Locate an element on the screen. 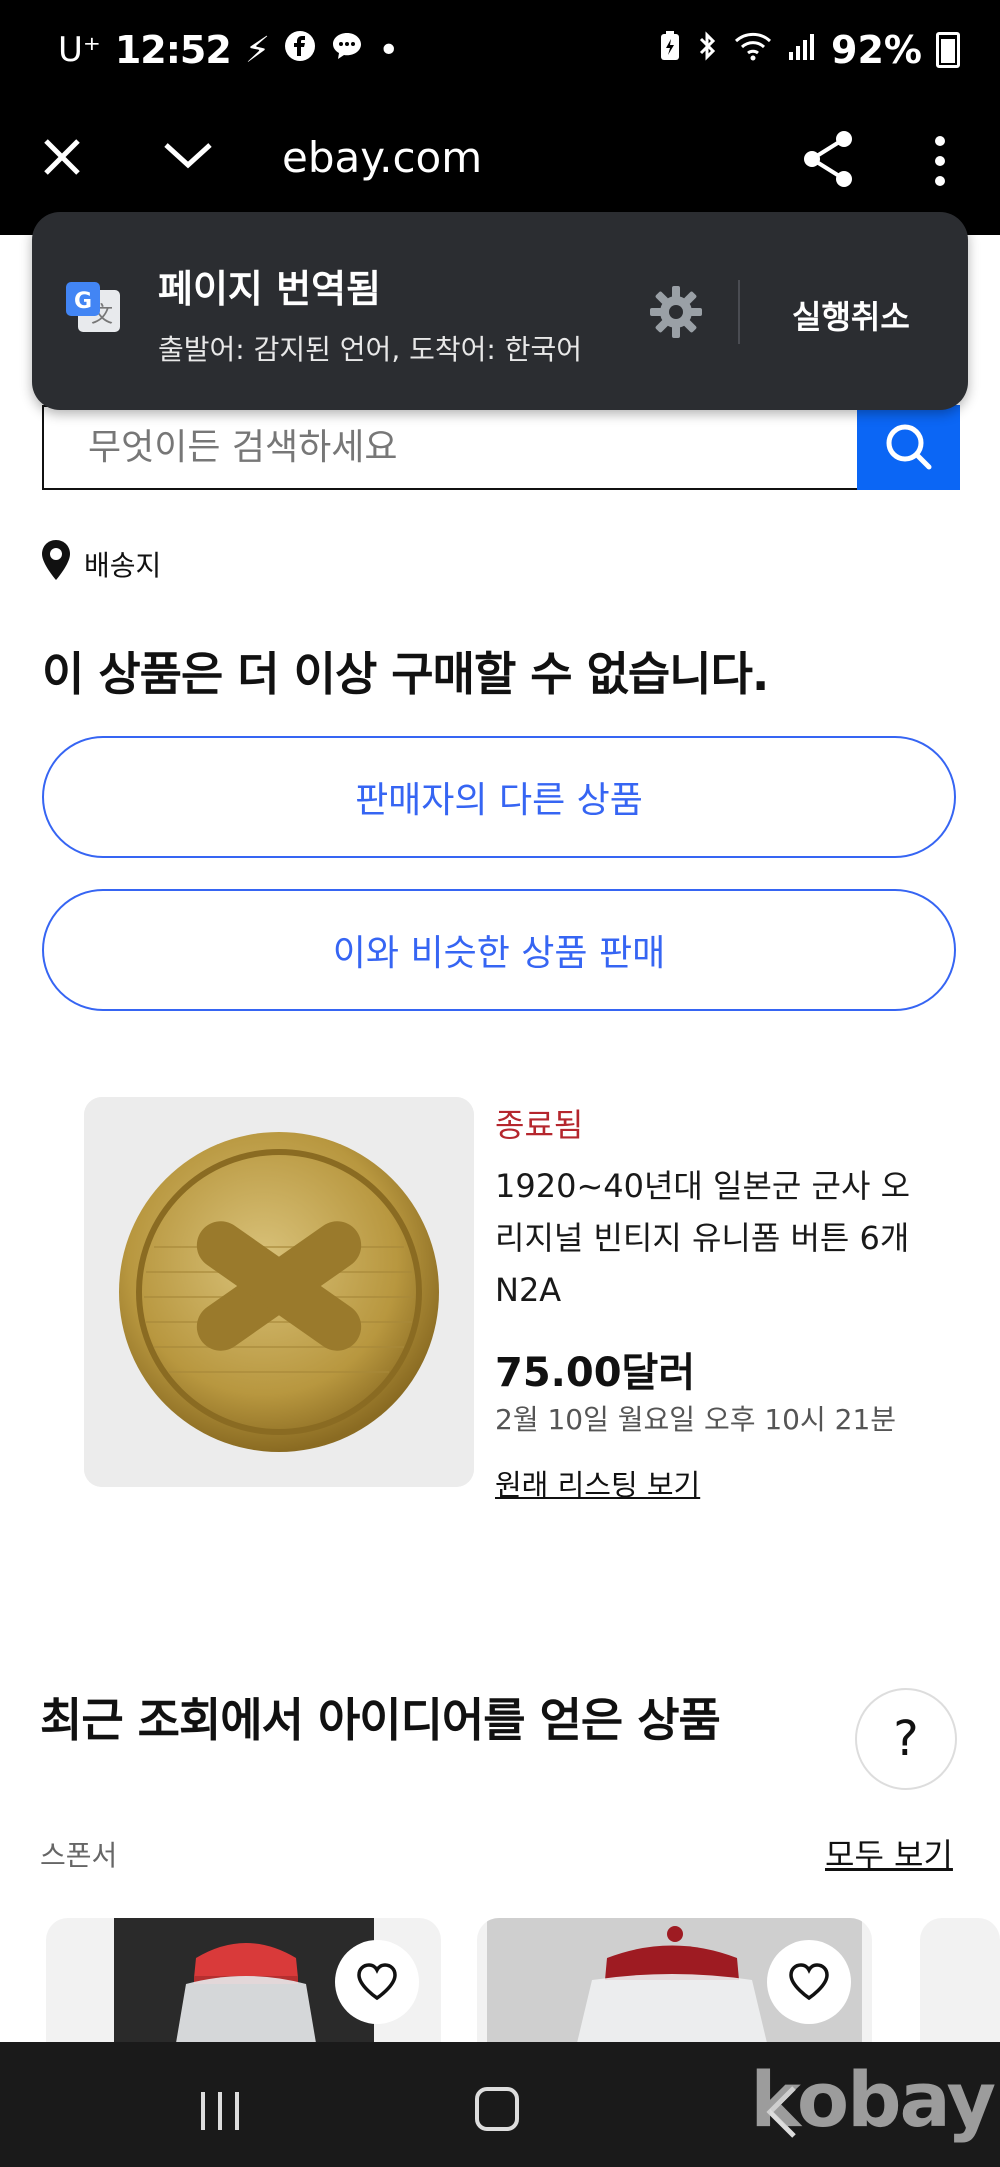  translation-title: 페이지 번역됨 is located at coordinates (269, 289).